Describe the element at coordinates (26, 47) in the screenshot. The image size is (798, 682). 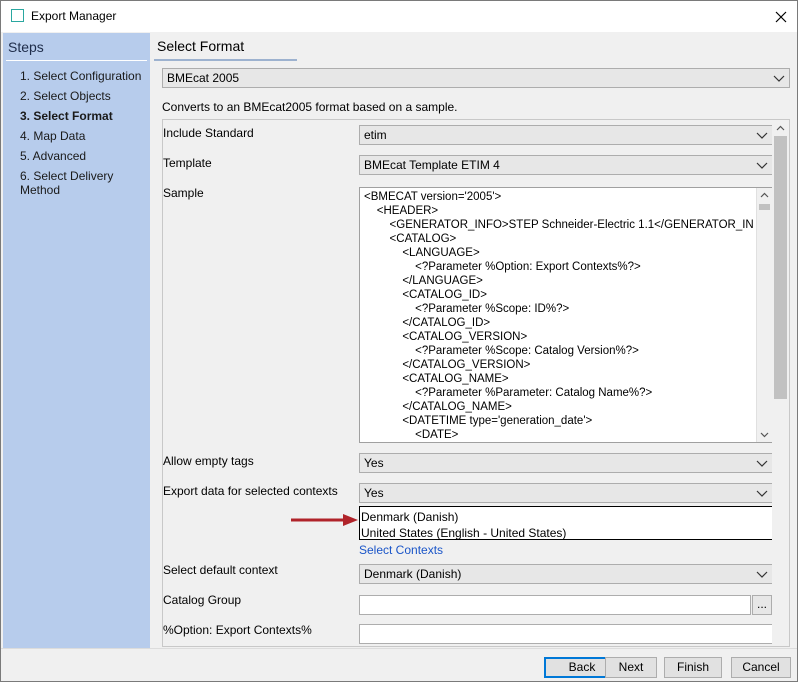
I see `sidebar-title: Steps` at that location.